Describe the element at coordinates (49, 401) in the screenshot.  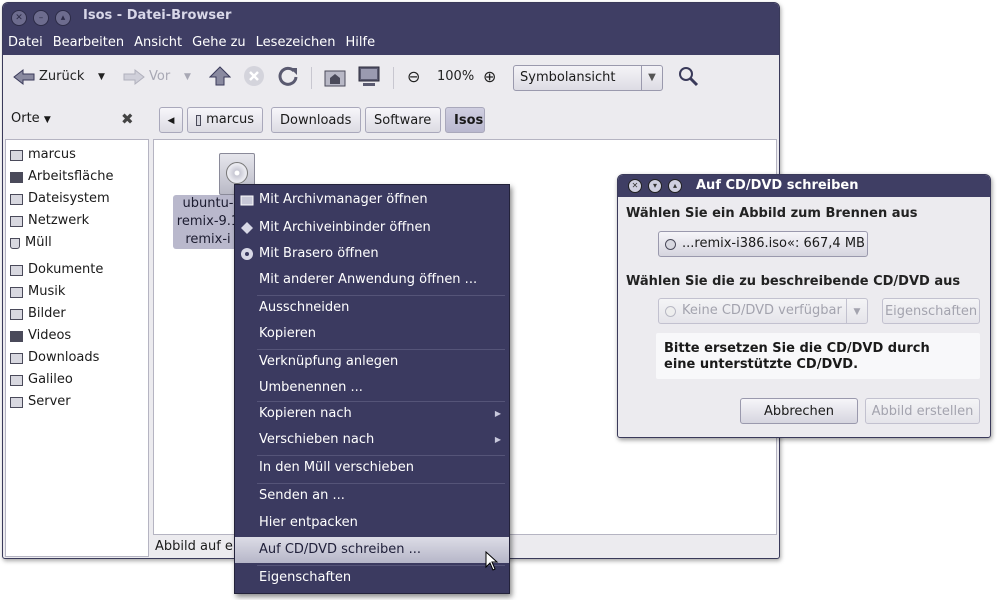
I see `sidebar-item-label: Server` at that location.